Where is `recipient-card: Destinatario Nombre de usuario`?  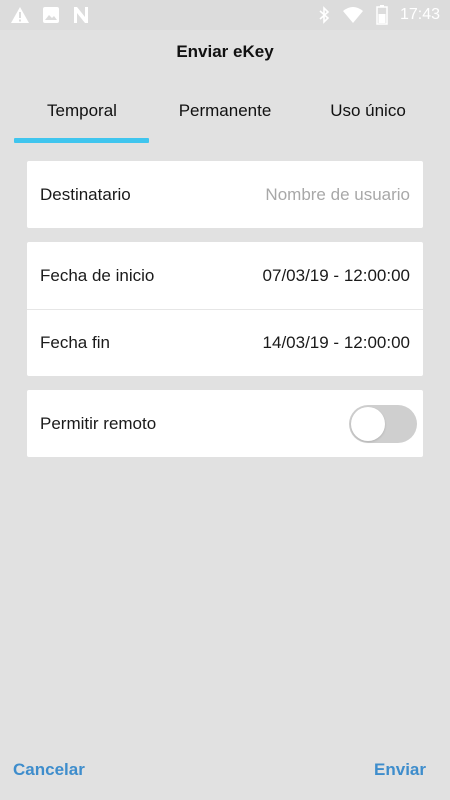
recipient-card: Destinatario Nombre de usuario is located at coordinates (225, 194).